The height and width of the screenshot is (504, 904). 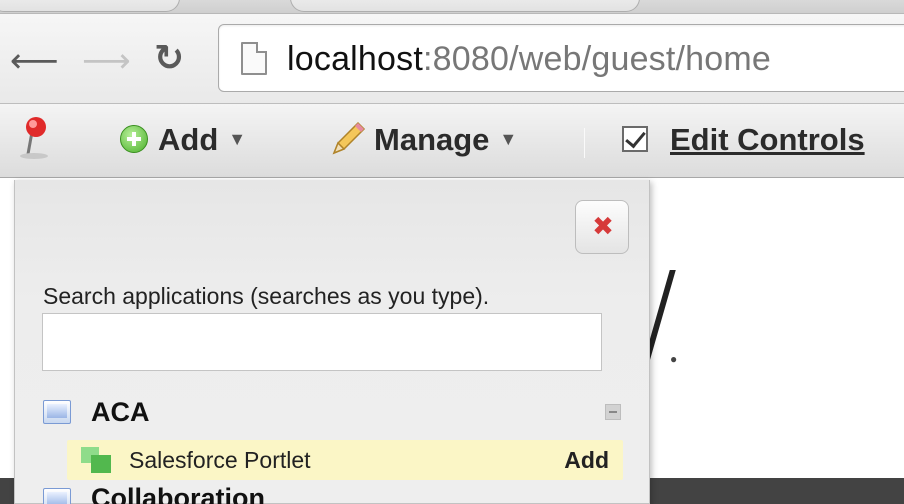 I want to click on app-label: Salesforce Portlet, so click(x=220, y=460).